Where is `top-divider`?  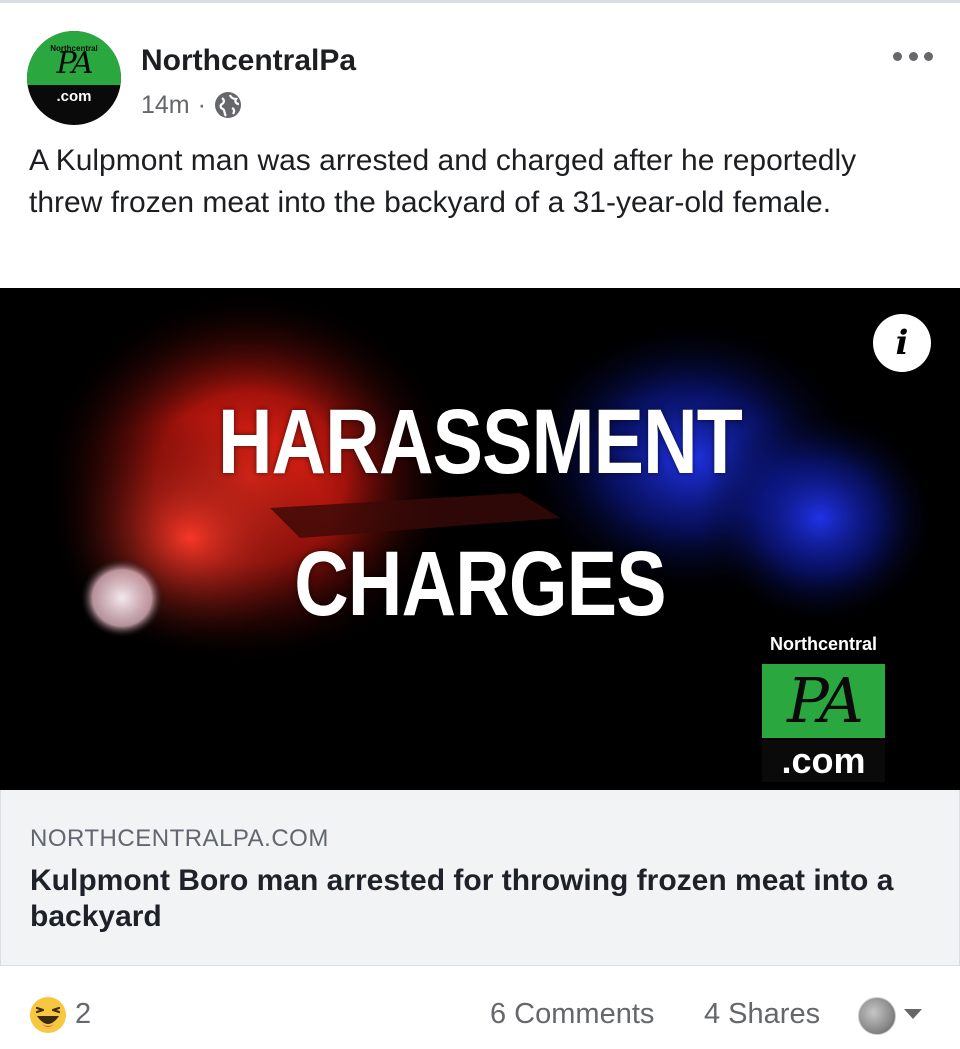 top-divider is located at coordinates (480, 1).